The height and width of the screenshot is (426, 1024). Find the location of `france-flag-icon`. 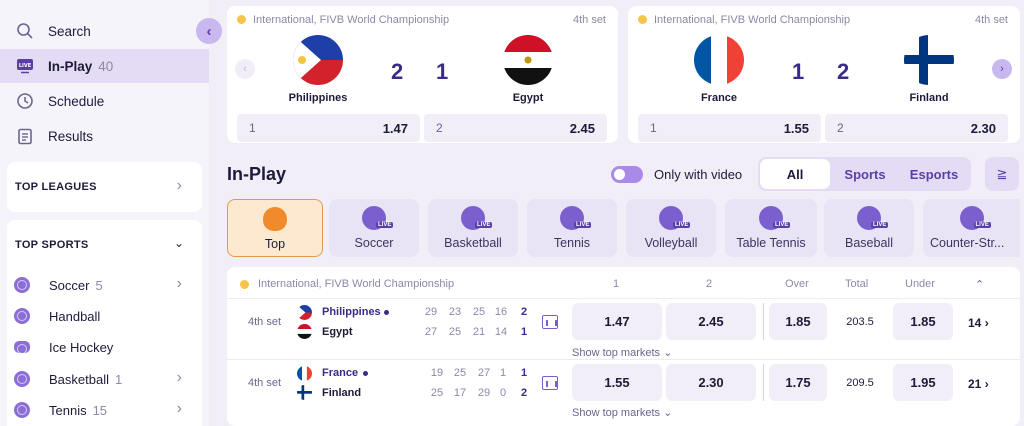

france-flag-icon is located at coordinates (304, 373).